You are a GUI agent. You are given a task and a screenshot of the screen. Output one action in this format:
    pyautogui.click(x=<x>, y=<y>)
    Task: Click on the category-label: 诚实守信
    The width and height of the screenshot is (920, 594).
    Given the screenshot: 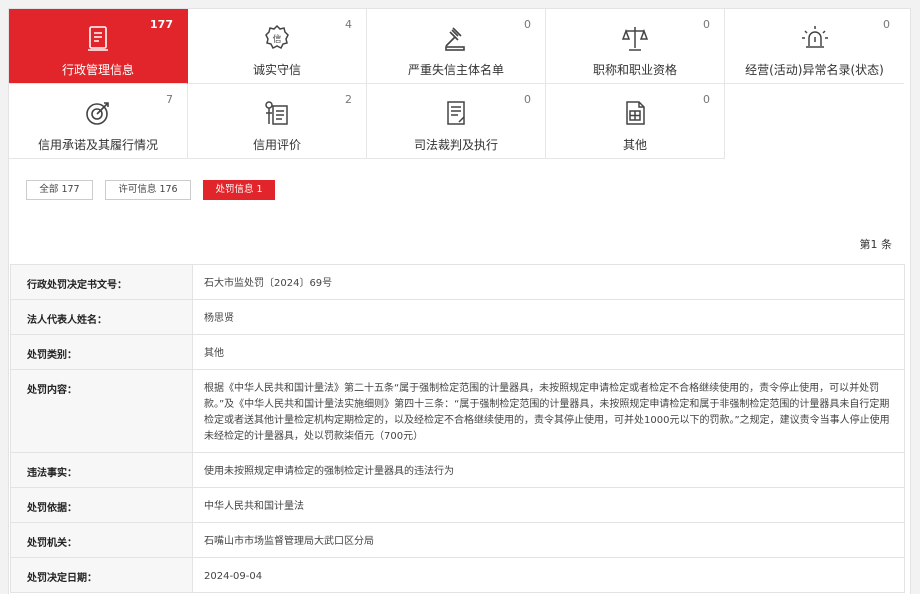 What is the action you would take?
    pyautogui.click(x=276, y=70)
    